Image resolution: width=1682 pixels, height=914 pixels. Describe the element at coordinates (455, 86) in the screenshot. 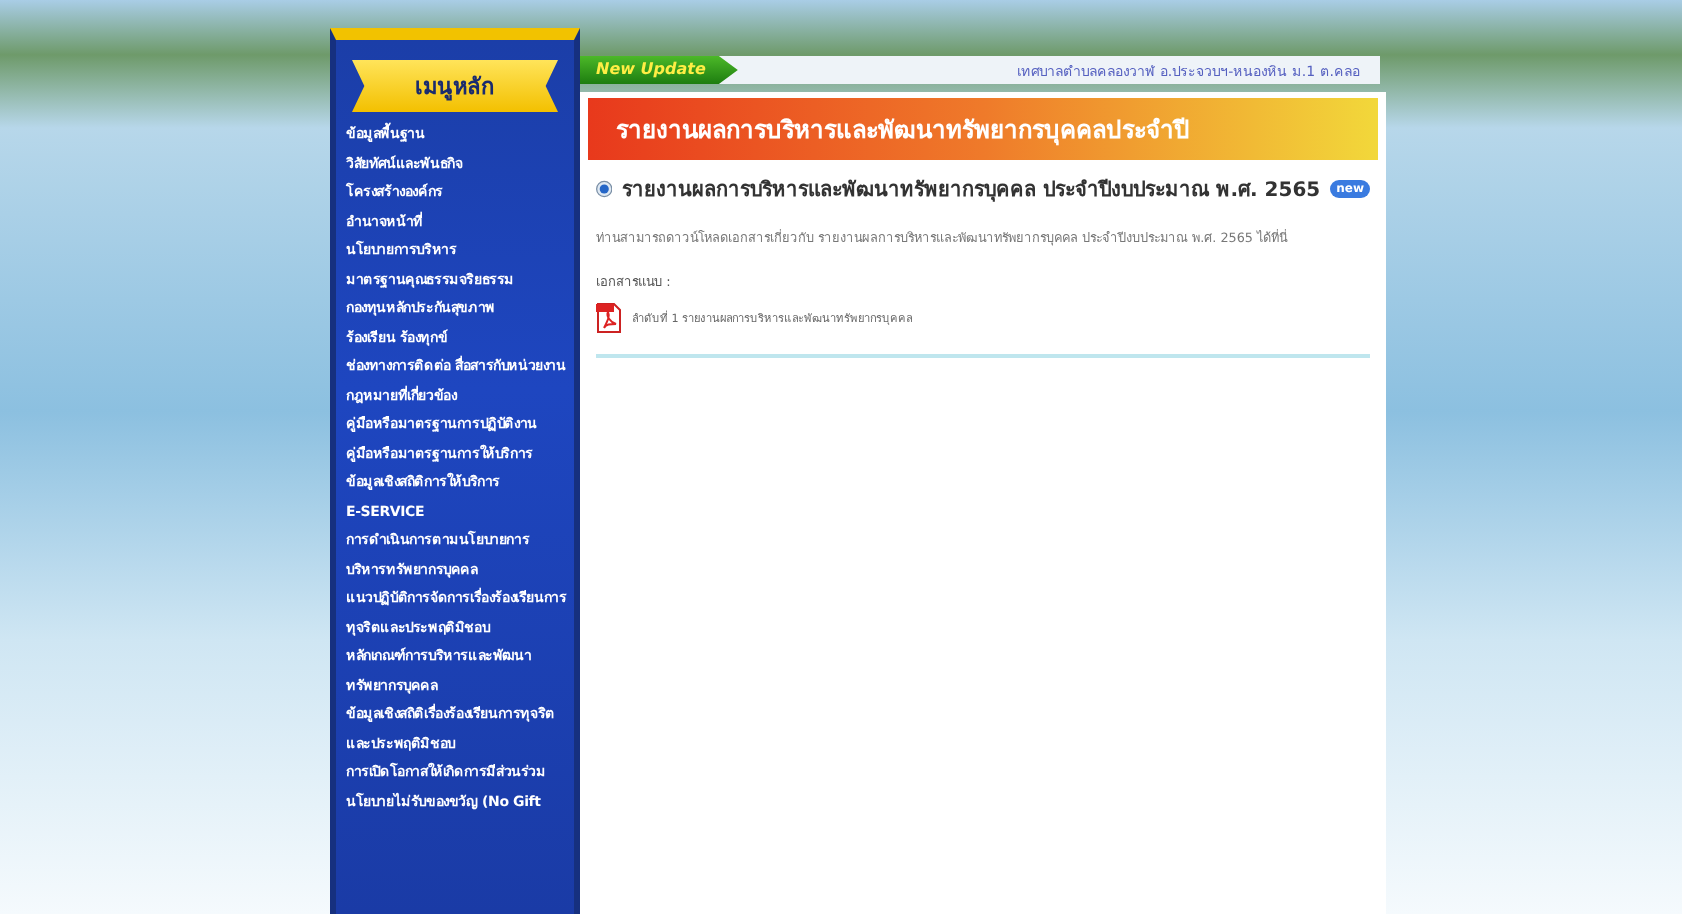

I see `menu-title-ribbon: เมนูหลัก` at that location.